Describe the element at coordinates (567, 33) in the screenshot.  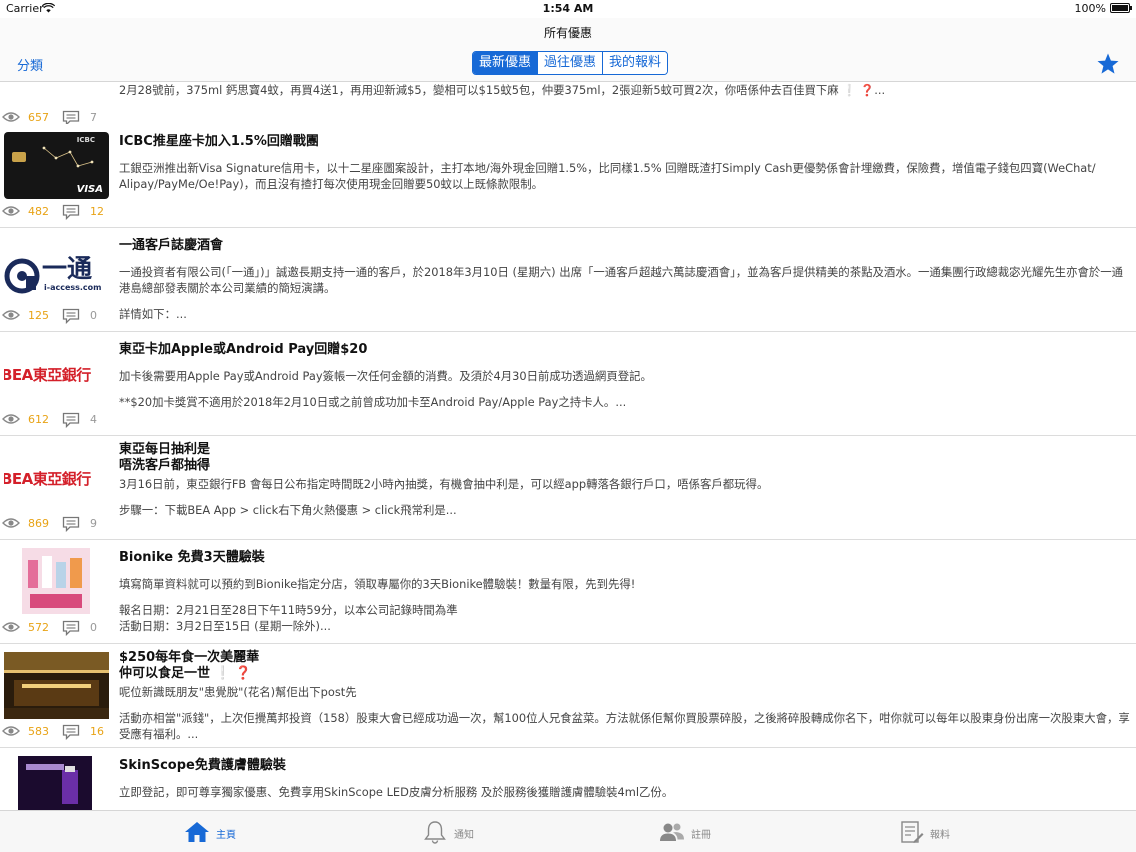
I see `page-title: 所有優惠` at that location.